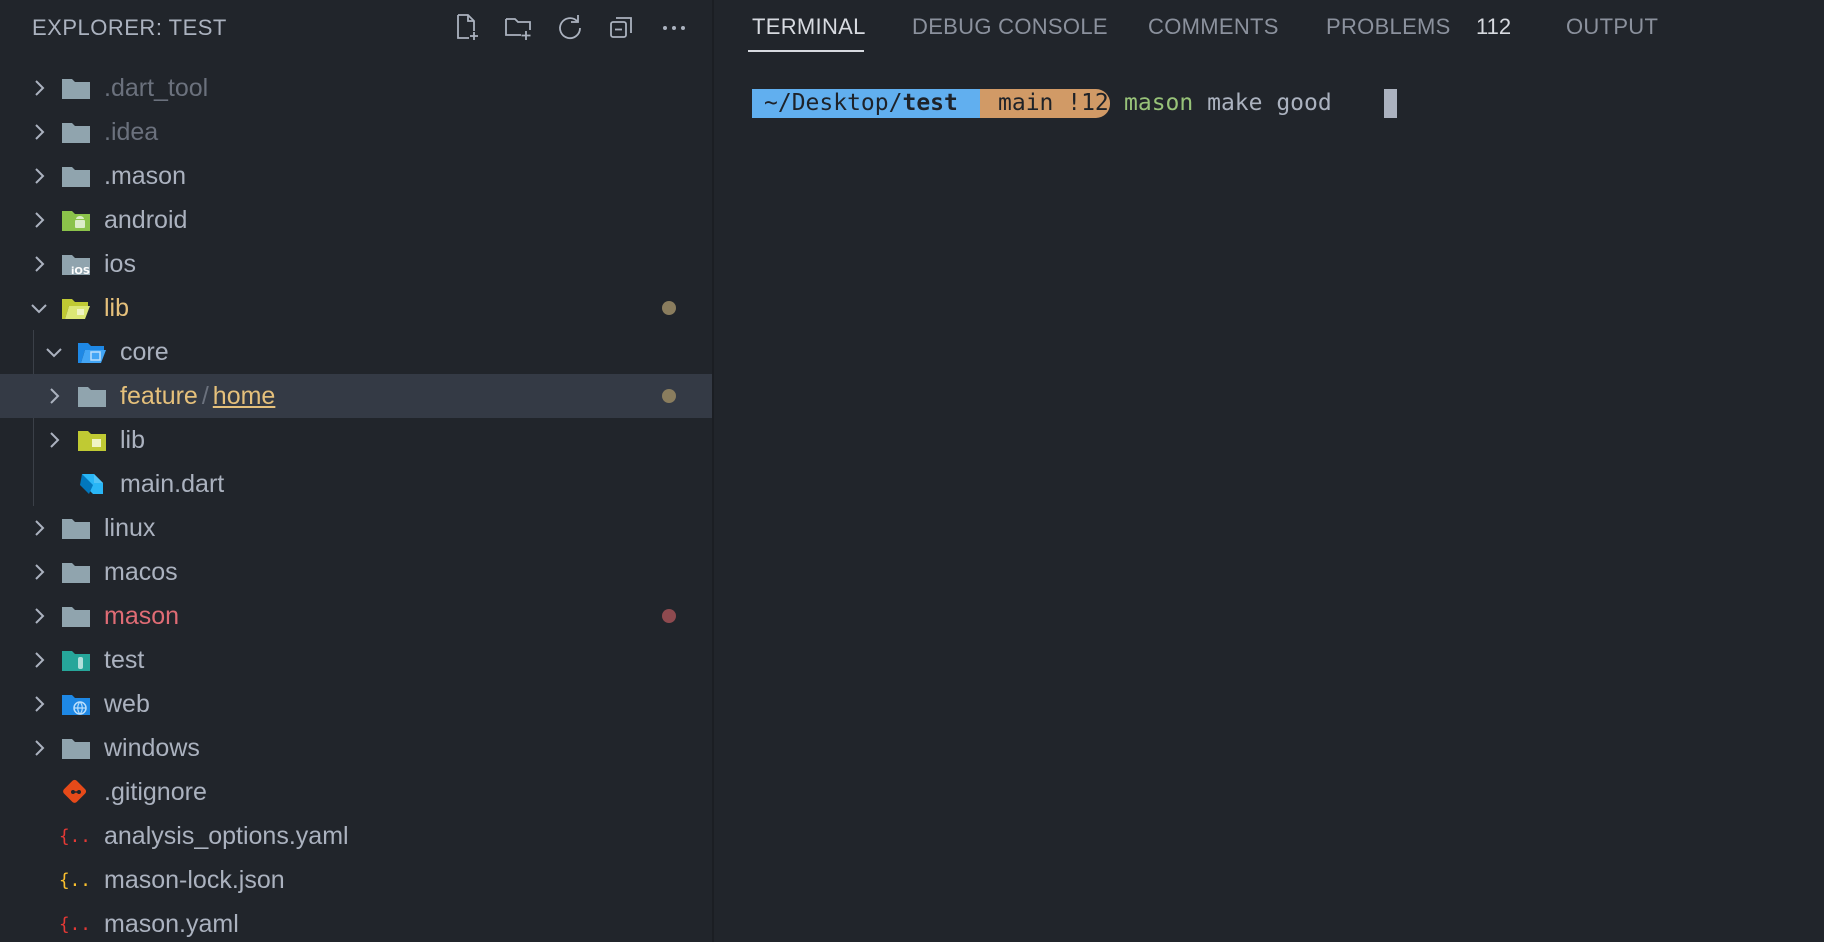 The height and width of the screenshot is (942, 1824). What do you see at coordinates (356, 836) in the screenshot?
I see `tree-item-analysis-options: {..} analysis_options.yaml` at bounding box center [356, 836].